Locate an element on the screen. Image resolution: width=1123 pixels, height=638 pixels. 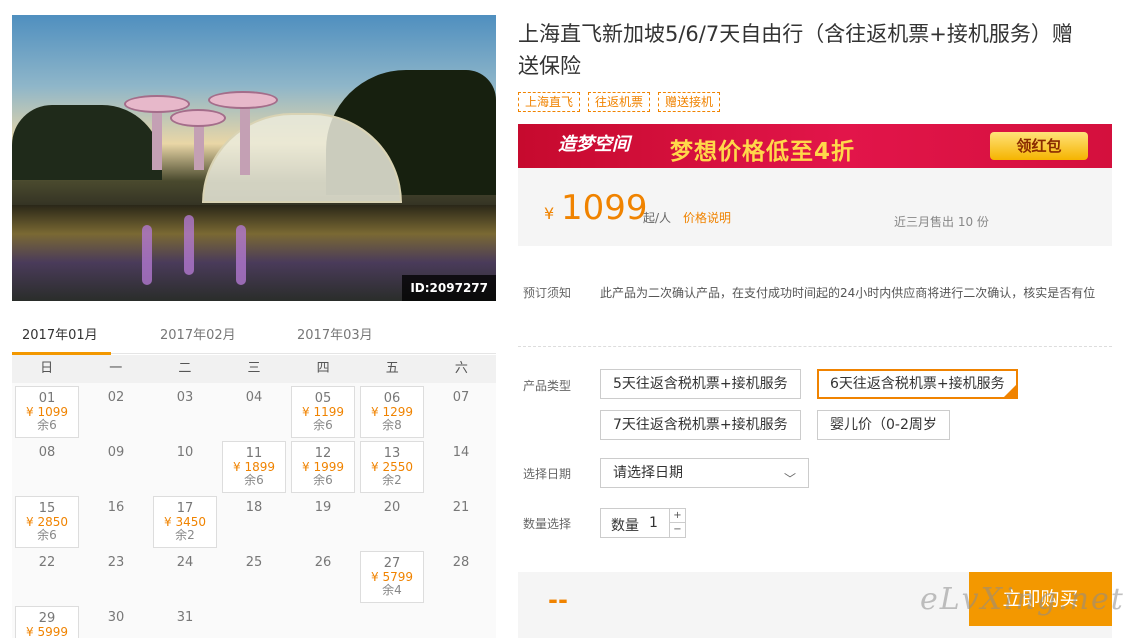
product-type-option-7day: 7天往返含税机票+接机服务 is located at coordinates (700, 425).